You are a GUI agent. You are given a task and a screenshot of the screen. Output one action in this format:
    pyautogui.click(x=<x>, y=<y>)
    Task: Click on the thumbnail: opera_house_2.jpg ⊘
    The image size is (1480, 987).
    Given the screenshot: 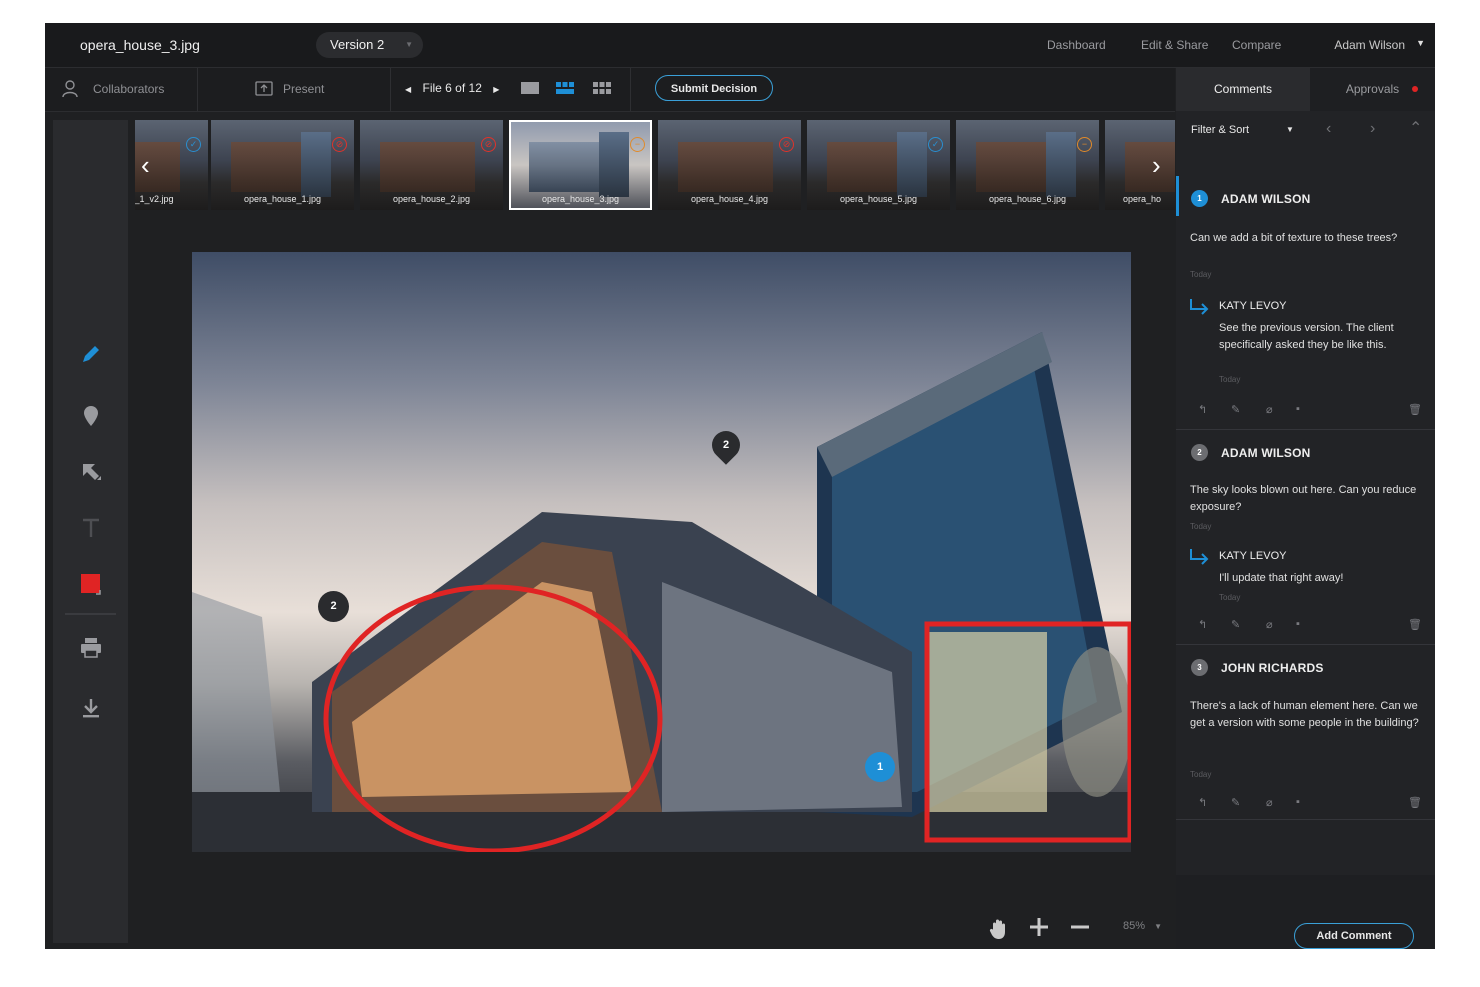 What is the action you would take?
    pyautogui.click(x=431, y=165)
    